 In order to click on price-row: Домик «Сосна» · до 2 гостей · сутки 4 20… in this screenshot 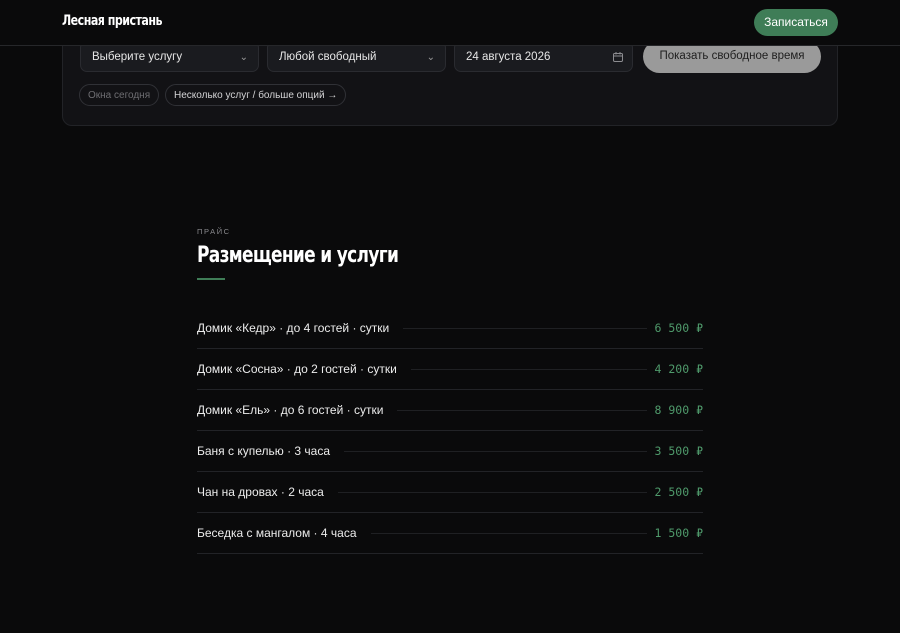, I will do `click(450, 369)`.